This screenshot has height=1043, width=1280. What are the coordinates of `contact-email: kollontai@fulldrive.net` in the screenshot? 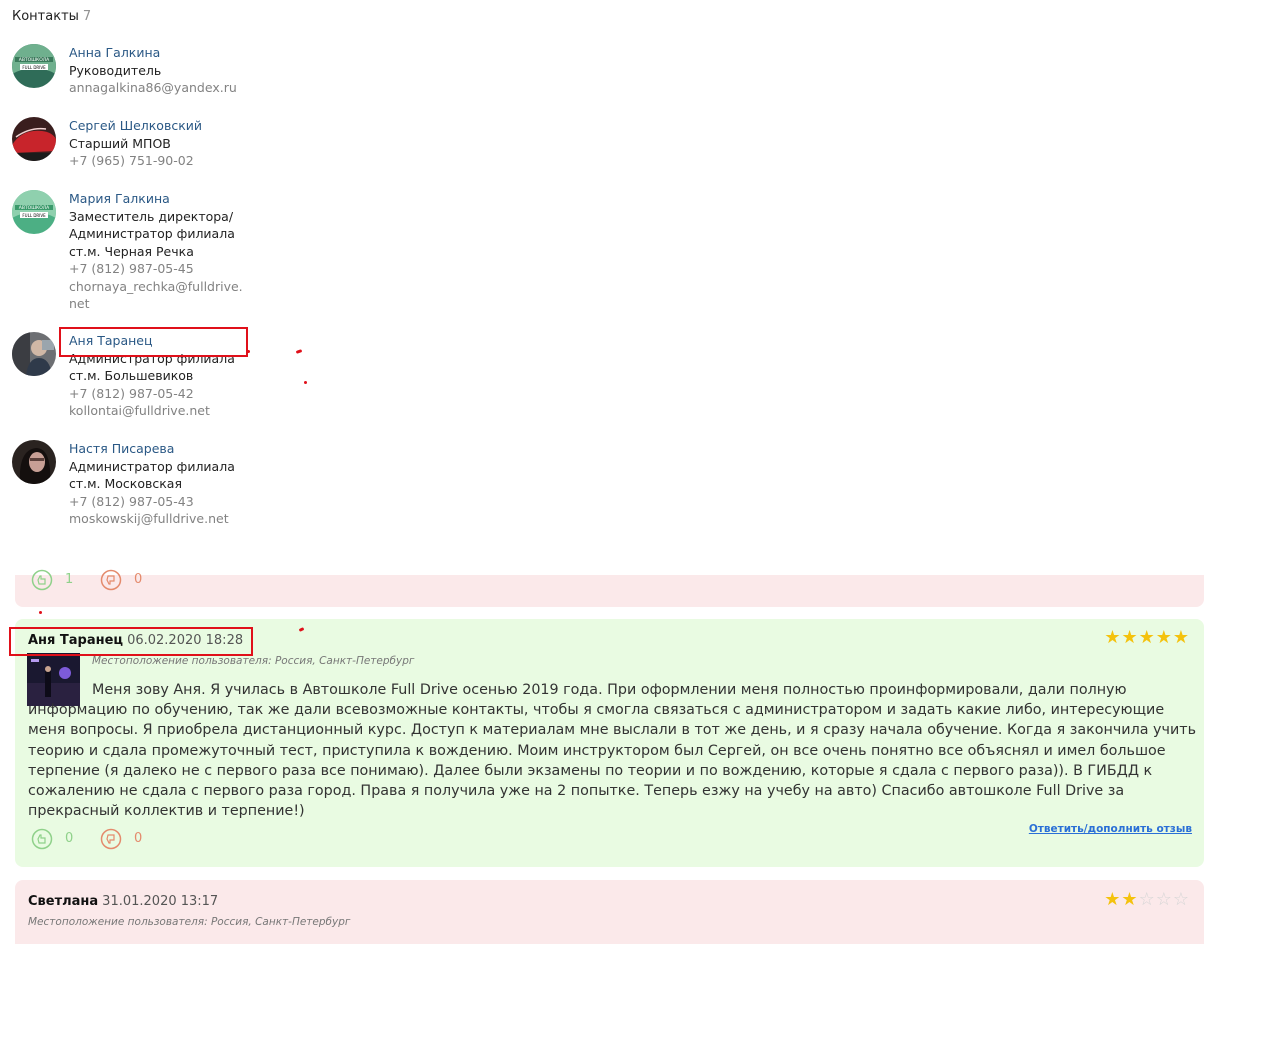 It's located at (139, 410).